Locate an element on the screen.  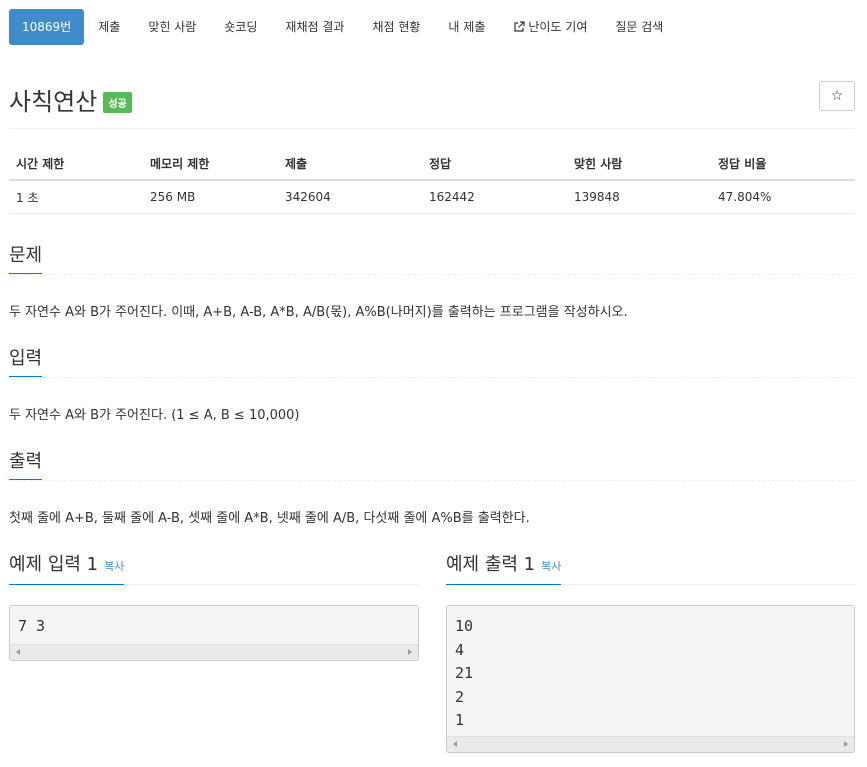
sample-output-scrollbar is located at coordinates (650, 744).